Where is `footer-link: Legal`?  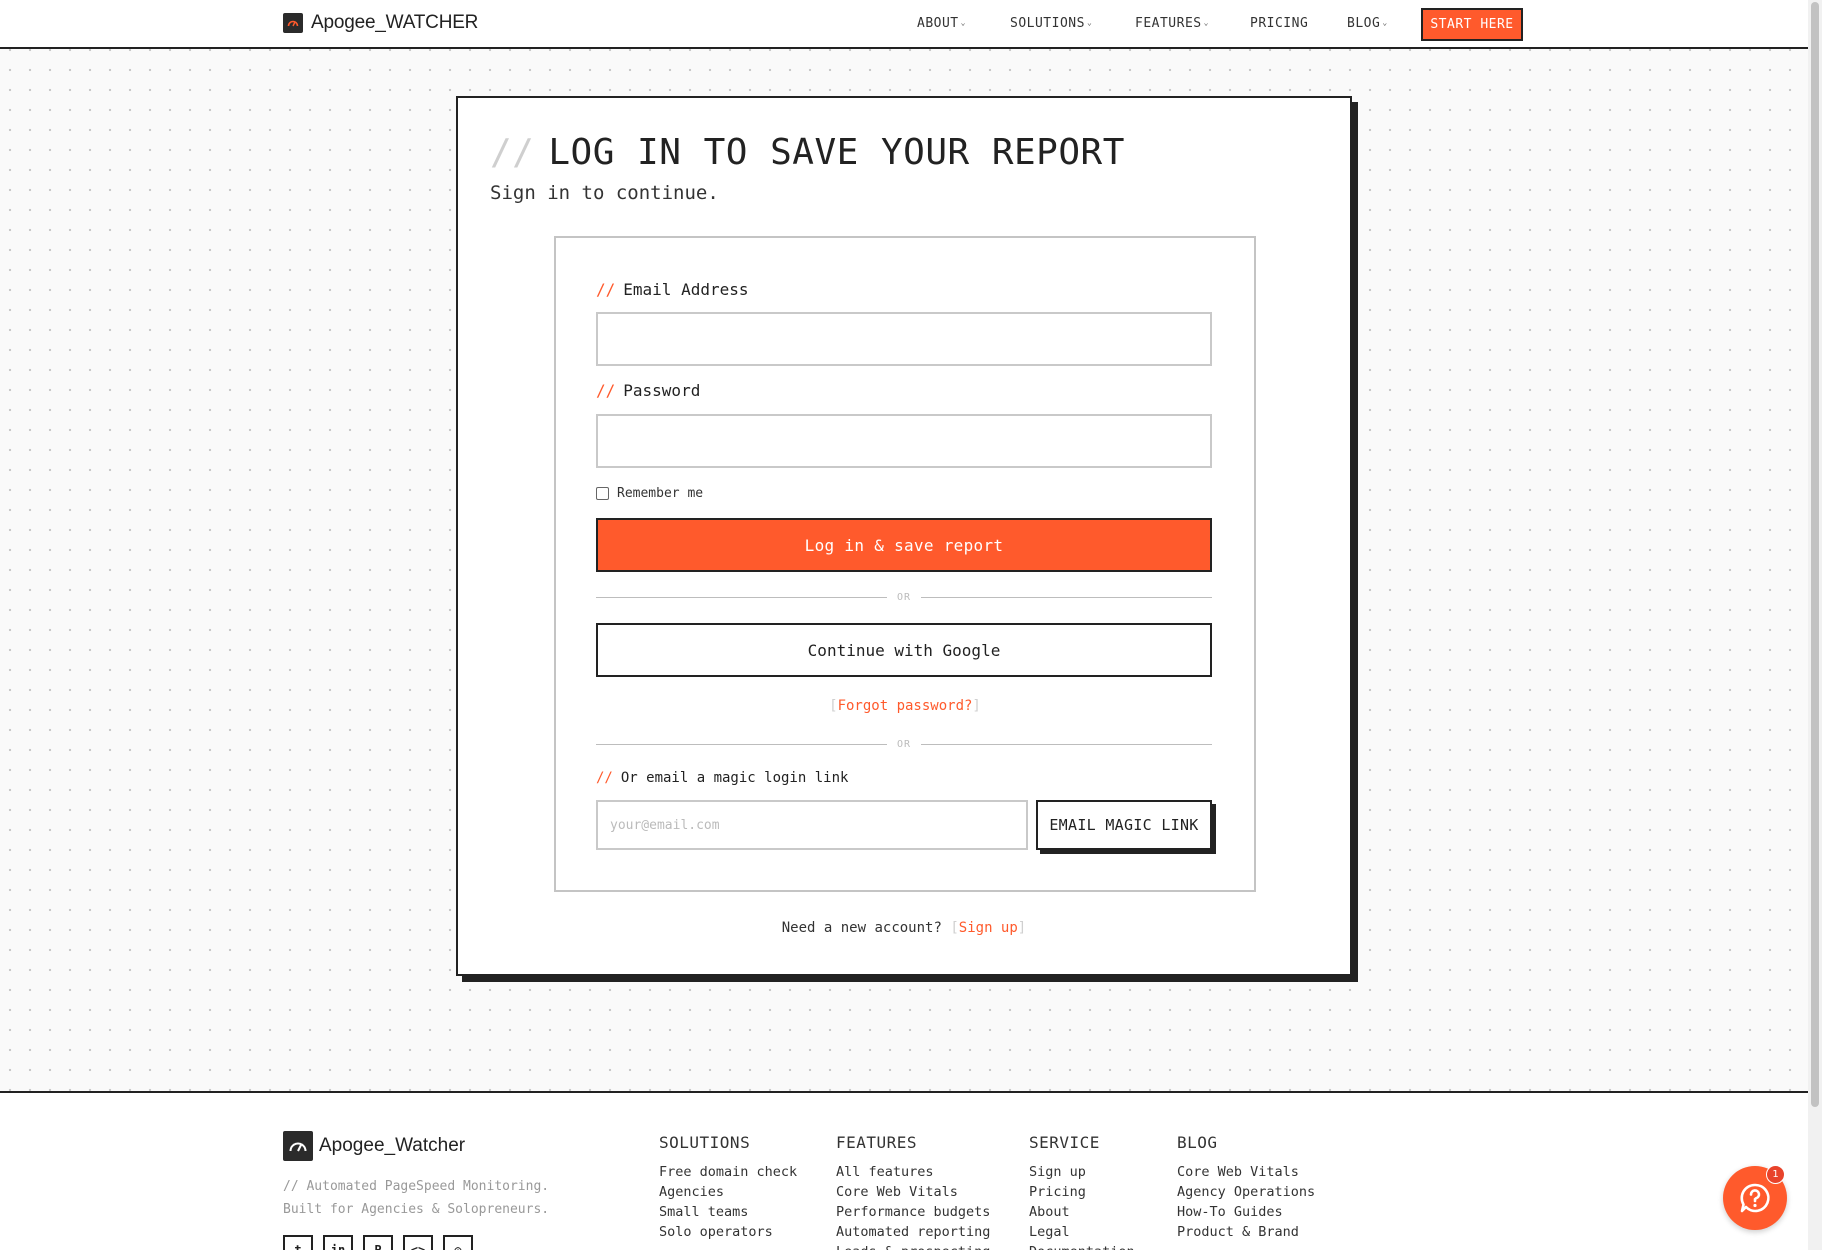 footer-link: Legal is located at coordinates (1082, 1232).